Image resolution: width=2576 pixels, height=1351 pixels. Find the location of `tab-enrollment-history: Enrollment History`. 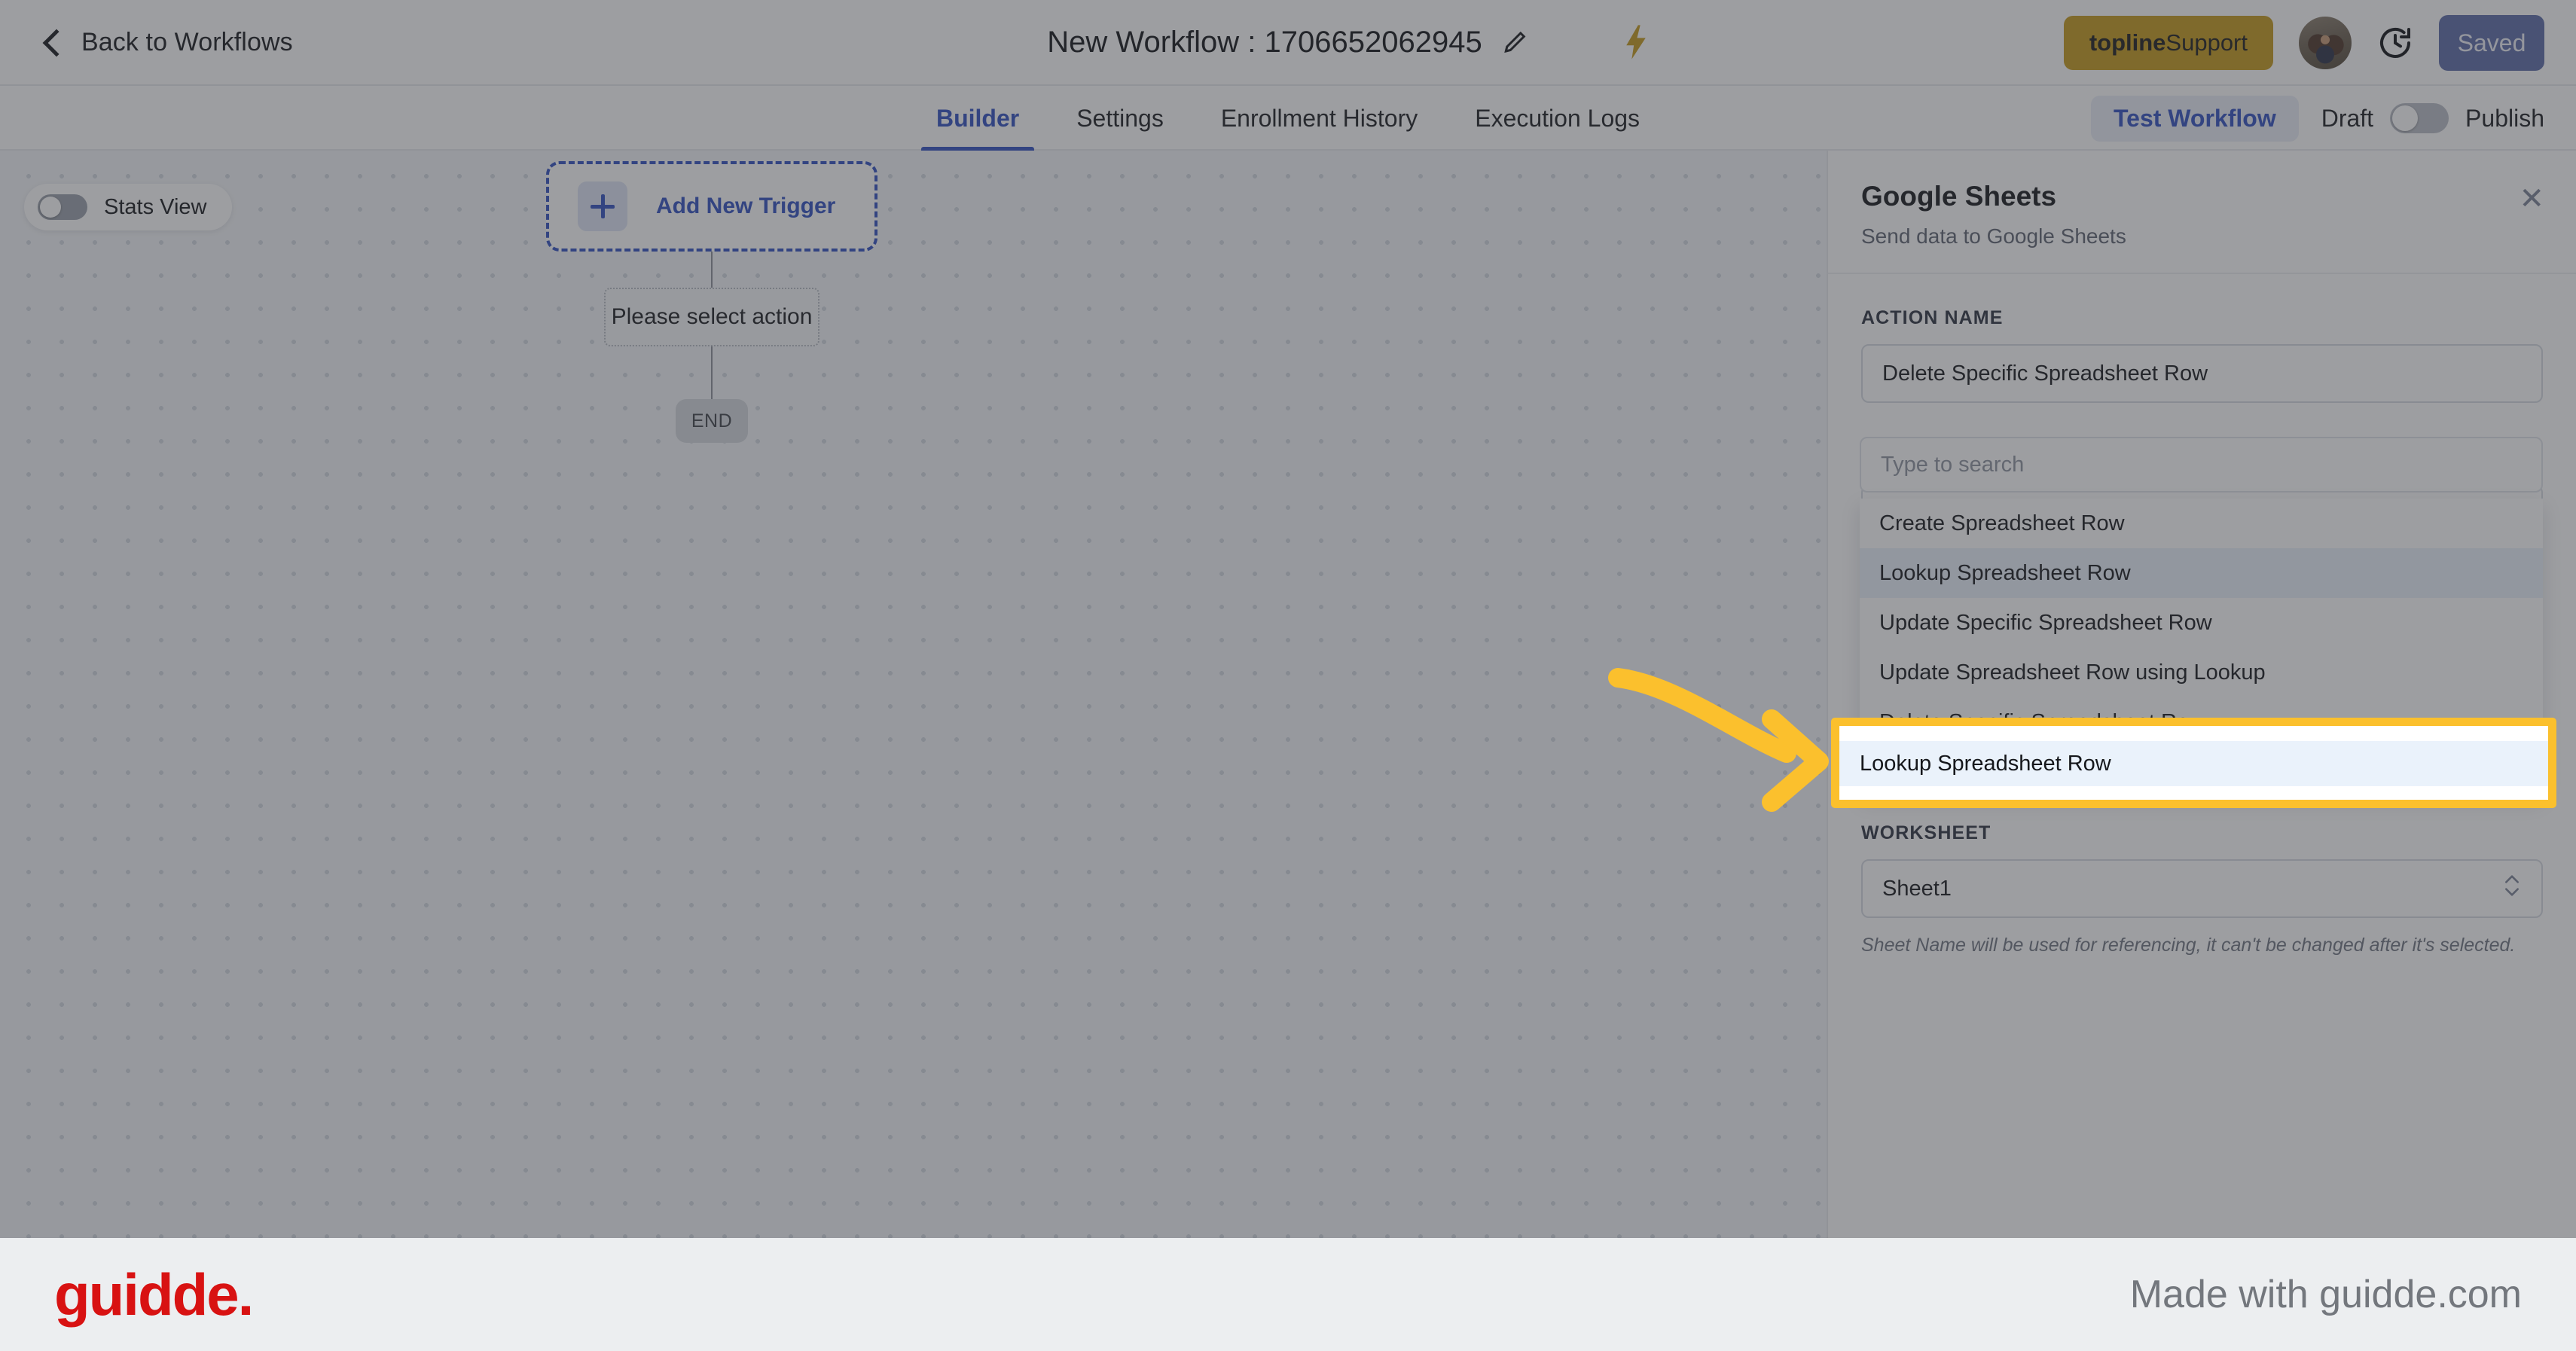

tab-enrollment-history: Enrollment History is located at coordinates (1319, 118).